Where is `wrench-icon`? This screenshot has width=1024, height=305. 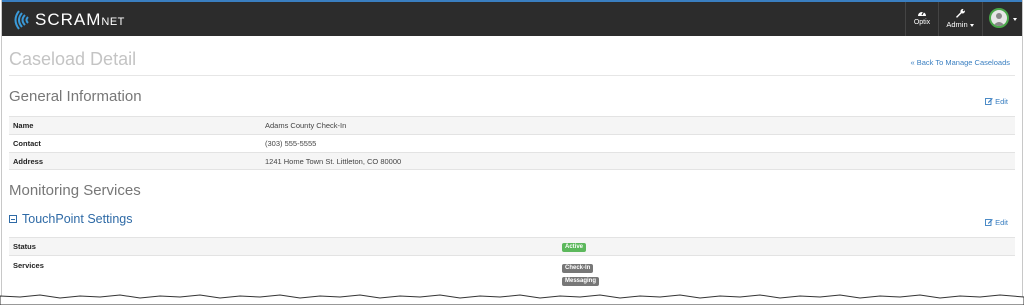
wrench-icon is located at coordinates (960, 13).